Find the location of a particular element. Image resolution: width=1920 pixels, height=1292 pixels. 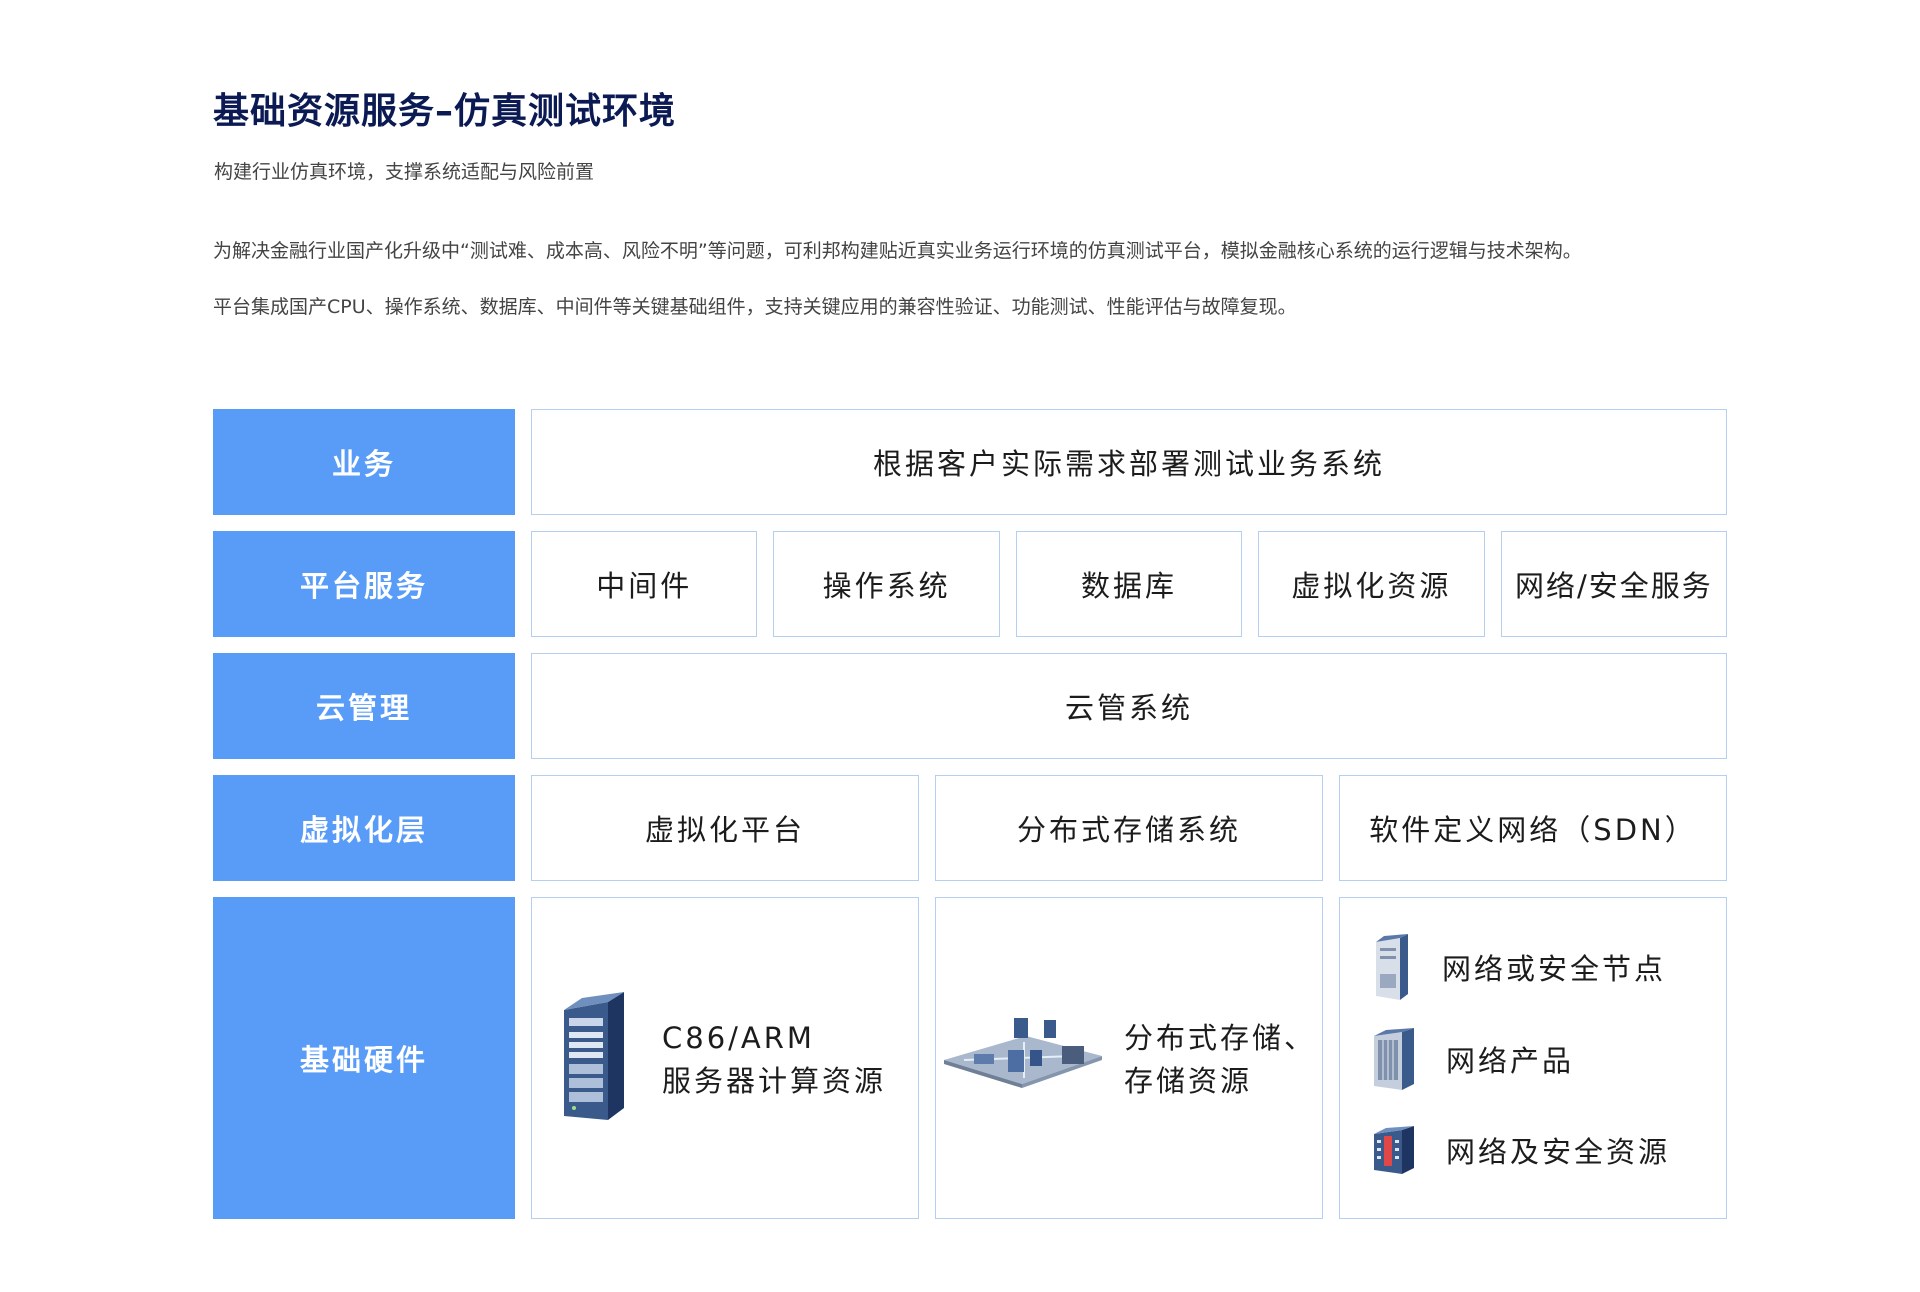

cell-distributed-storage: 分布式存储、 存储资源 is located at coordinates (1129, 1058).